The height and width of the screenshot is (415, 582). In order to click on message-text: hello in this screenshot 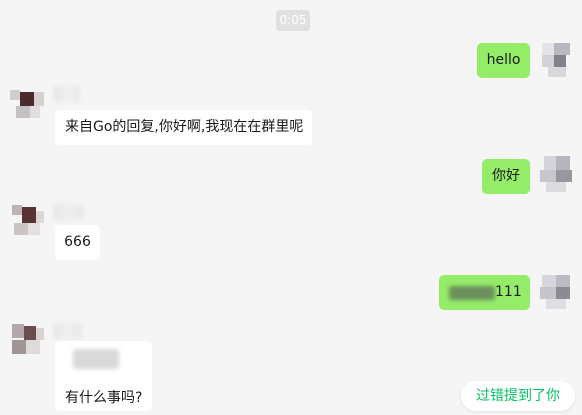, I will do `click(503, 60)`.